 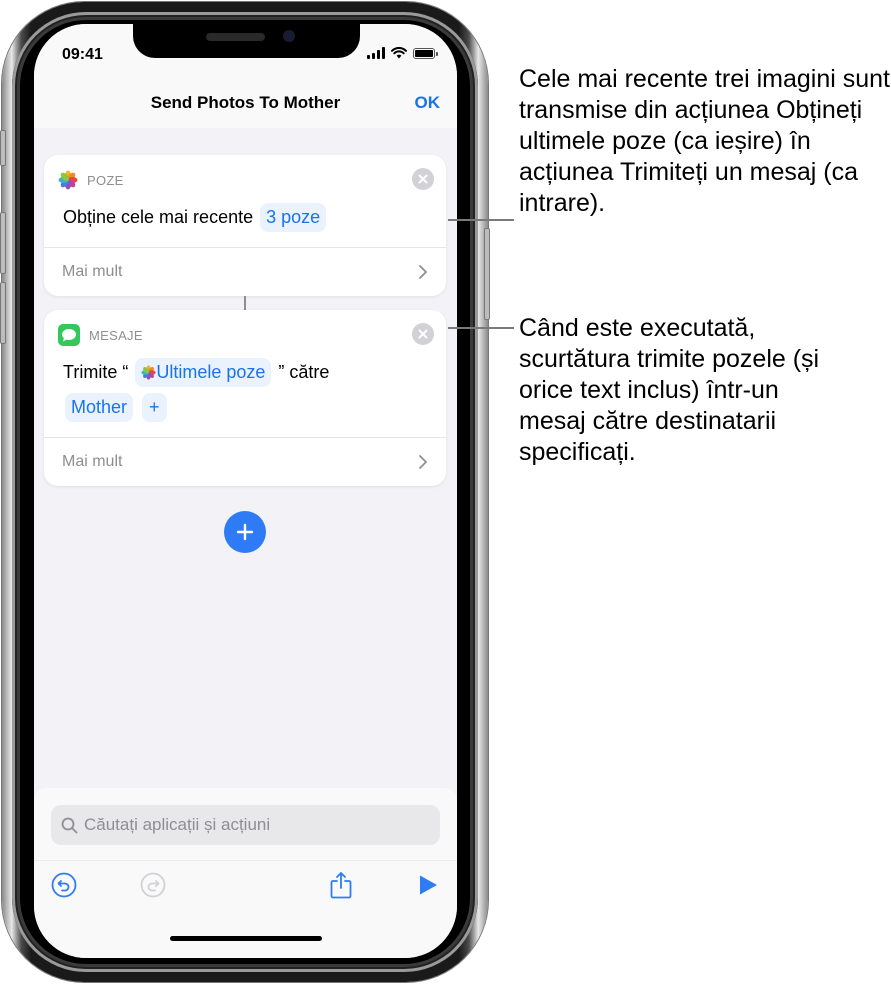 I want to click on sheet-divider, so click(x=245, y=860).